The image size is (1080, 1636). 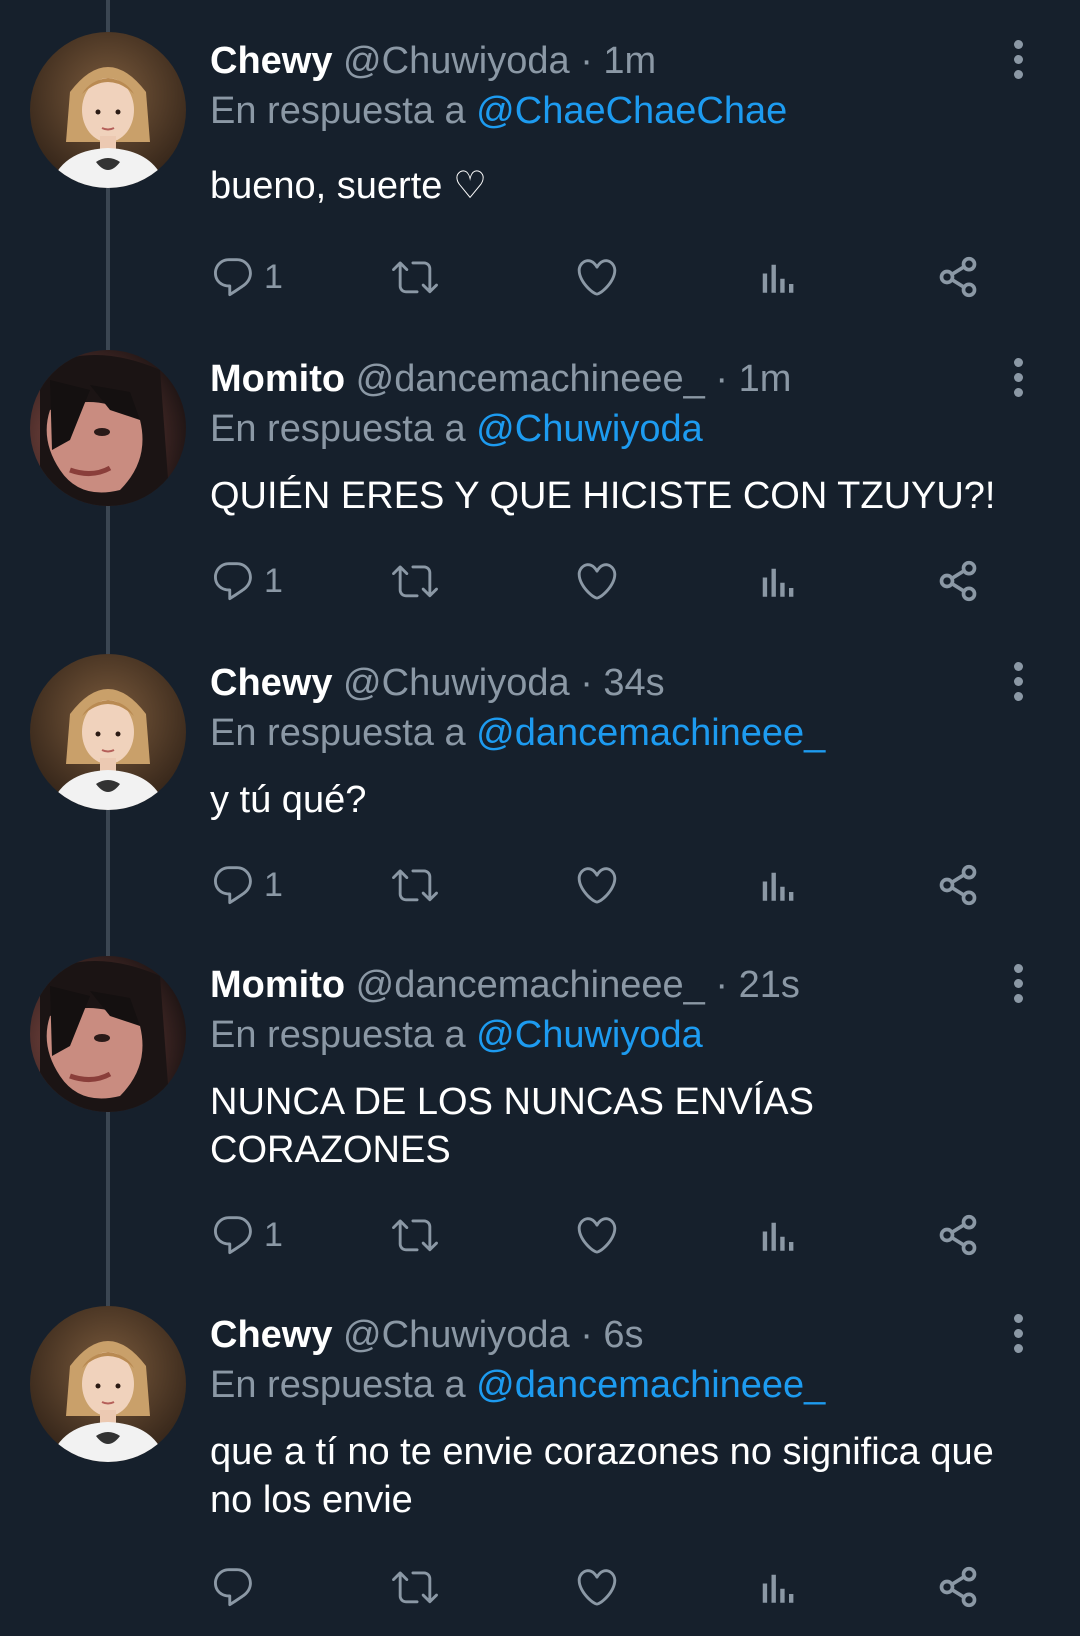 I want to click on tweet-text: bueno, suerte ♡, so click(x=349, y=186).